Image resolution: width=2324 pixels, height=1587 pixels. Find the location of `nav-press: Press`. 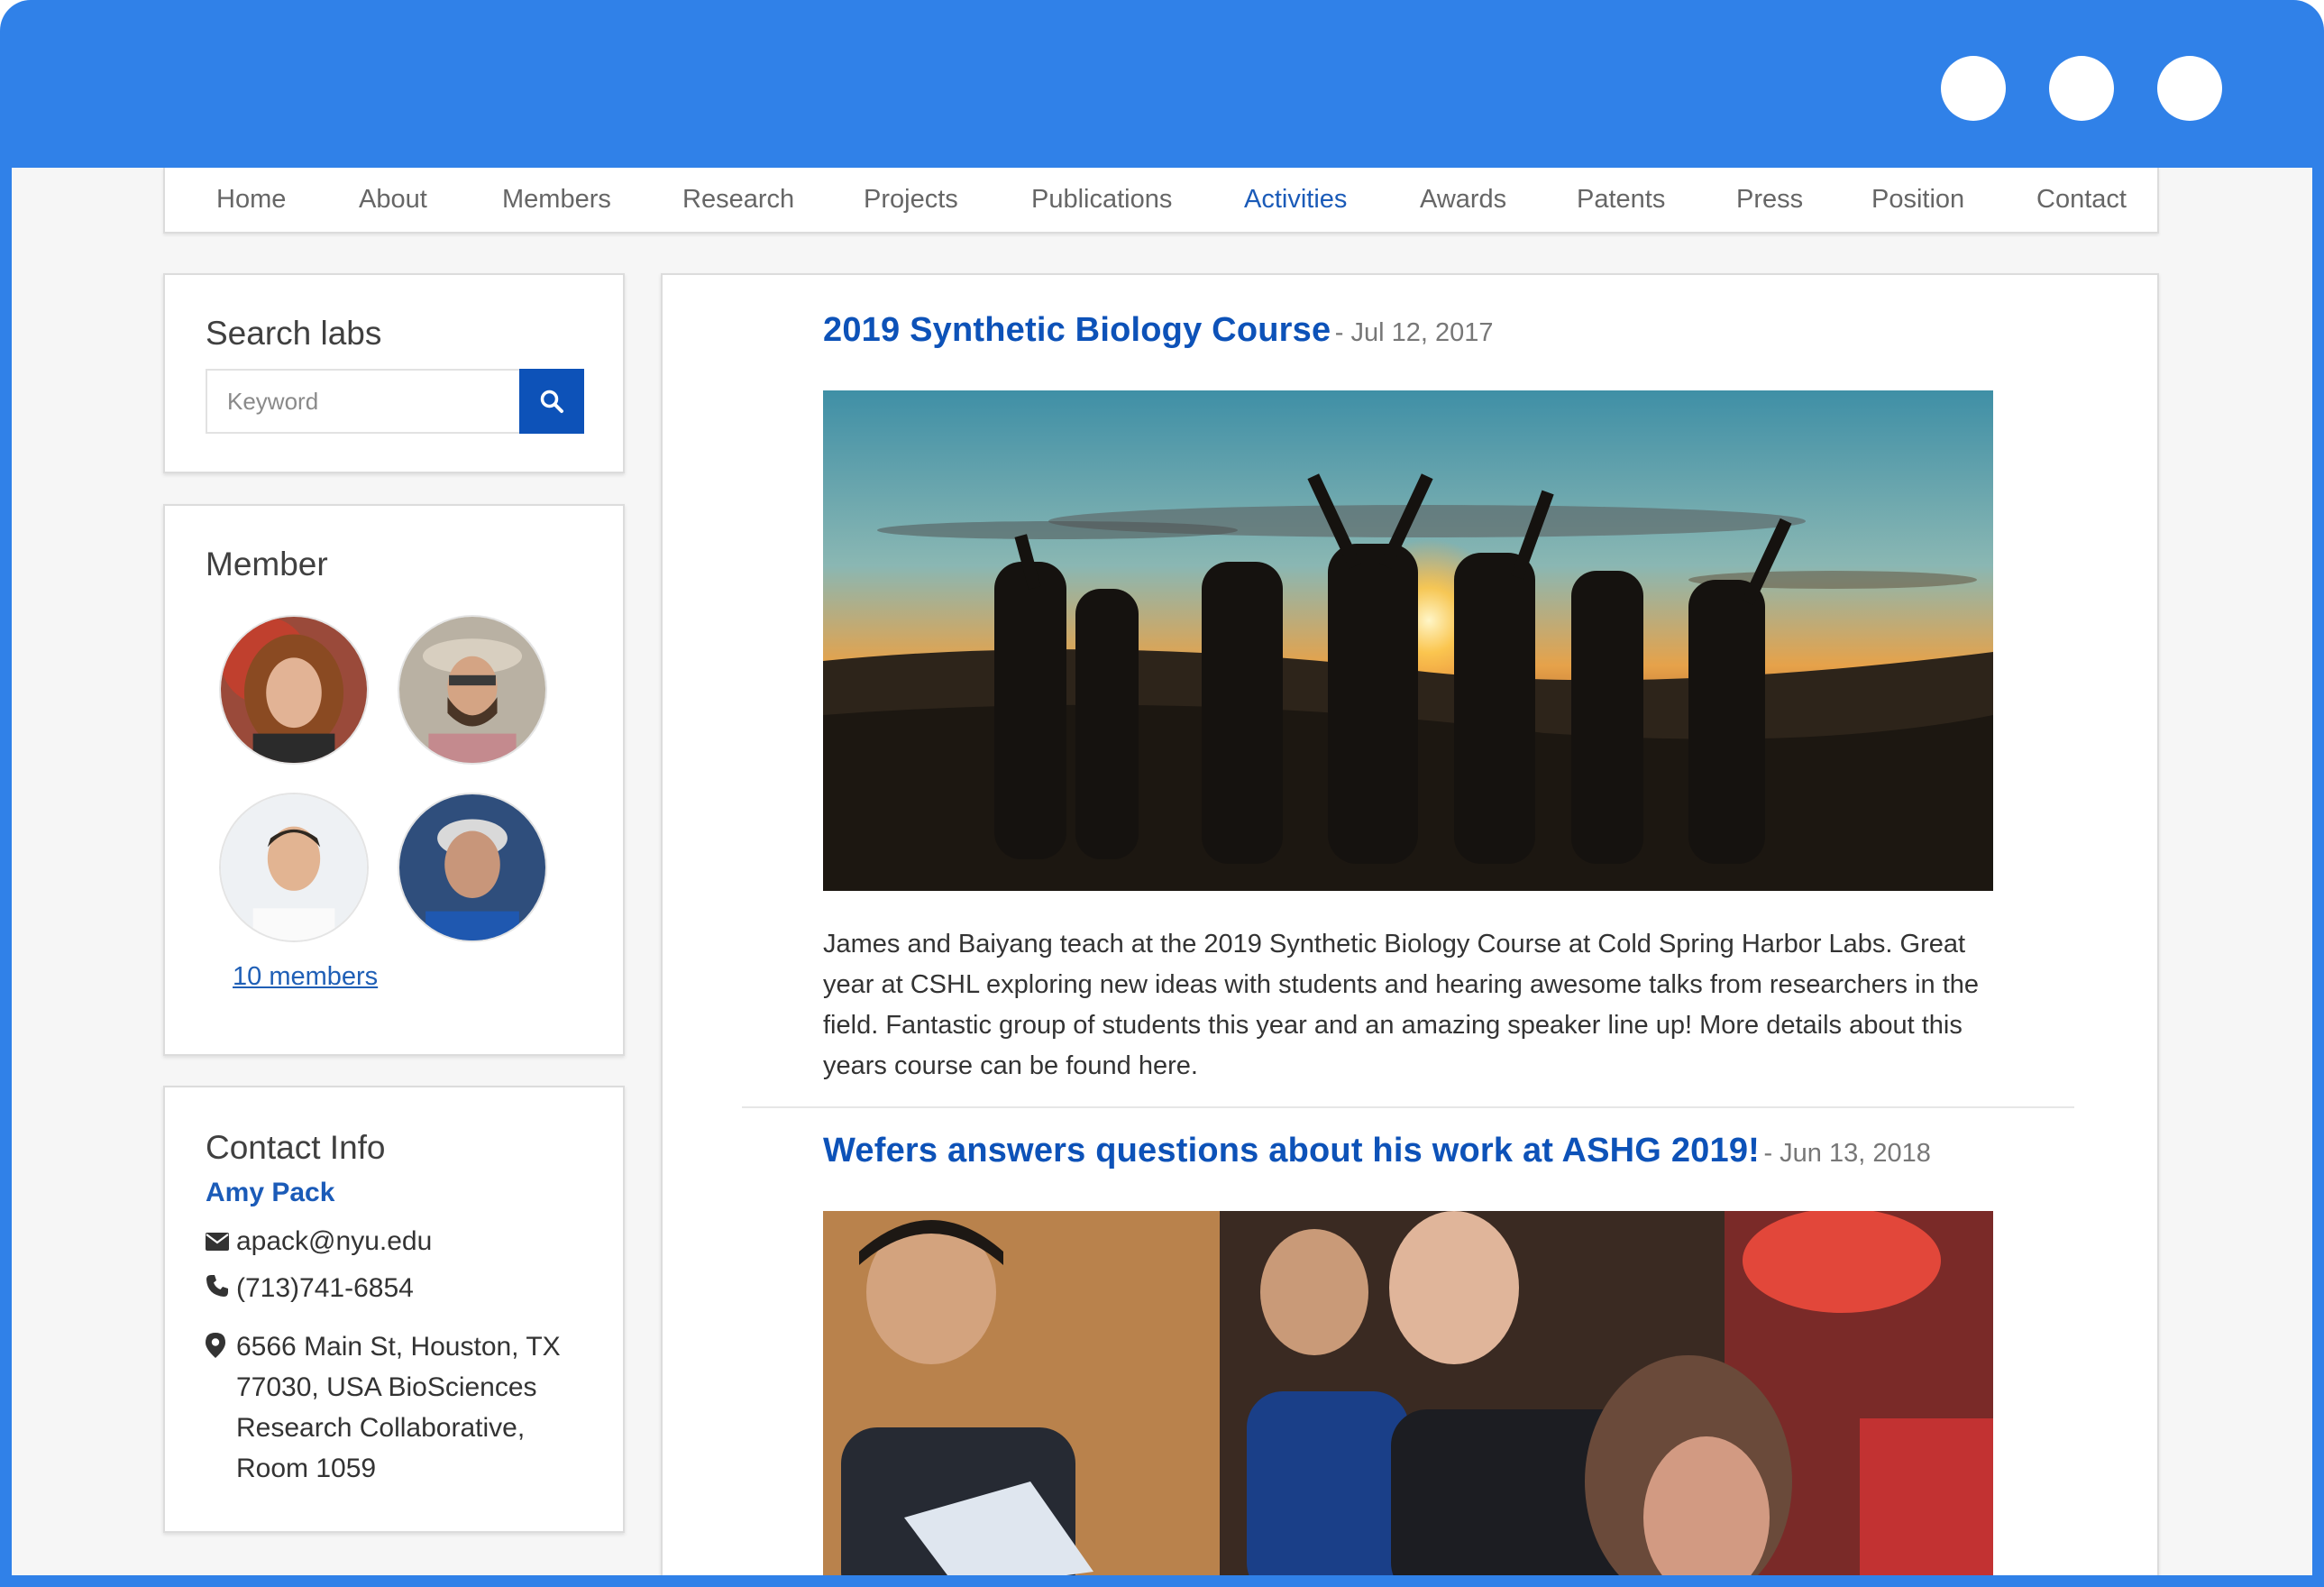

nav-press: Press is located at coordinates (1770, 200).